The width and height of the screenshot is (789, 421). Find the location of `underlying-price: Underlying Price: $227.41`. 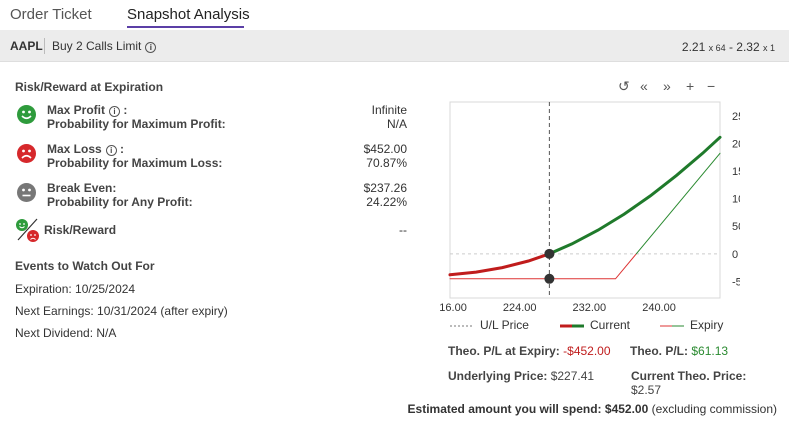

underlying-price: Underlying Price: $227.41 is located at coordinates (521, 376).